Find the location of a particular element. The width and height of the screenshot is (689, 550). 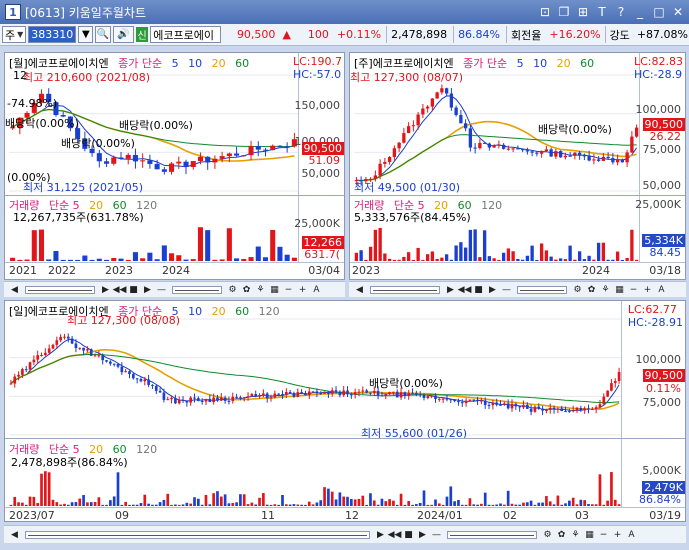

stock-name-field: 에코프로에이 is located at coordinates (186, 34).